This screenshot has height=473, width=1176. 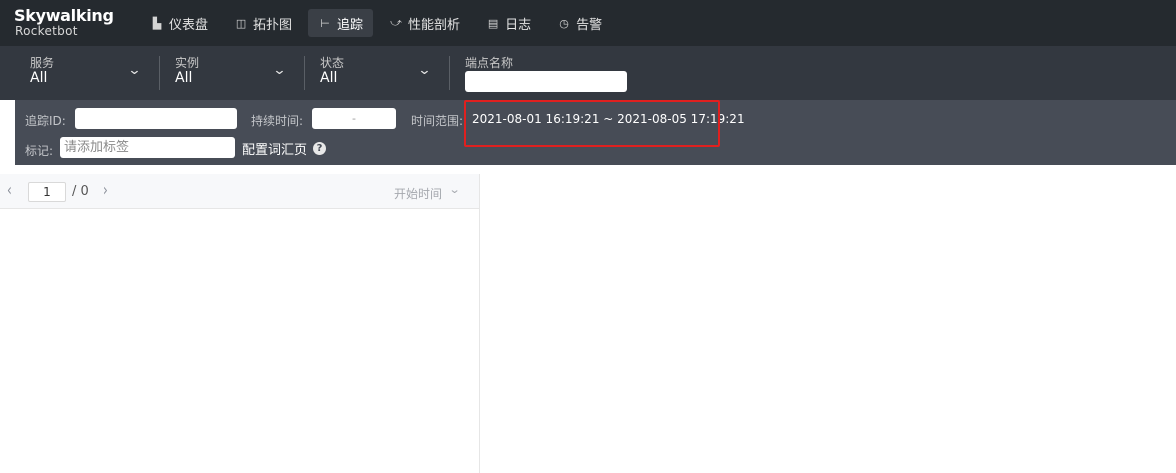 I want to click on nav-item-label: 告警, so click(x=589, y=25).